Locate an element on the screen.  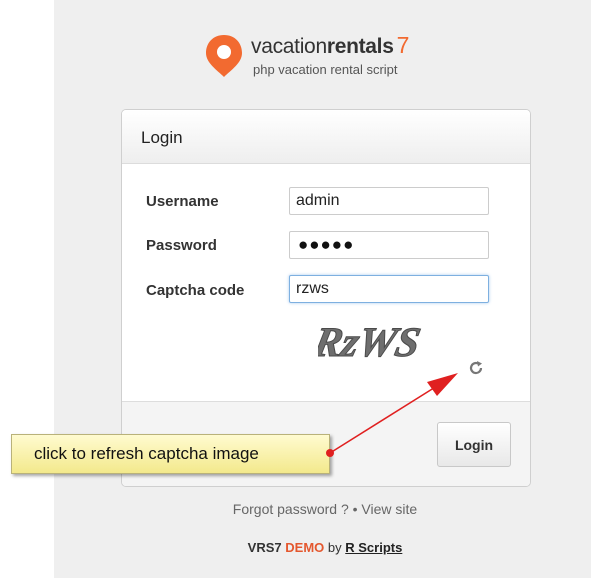
credit-product: VRS7 is located at coordinates (264, 547).